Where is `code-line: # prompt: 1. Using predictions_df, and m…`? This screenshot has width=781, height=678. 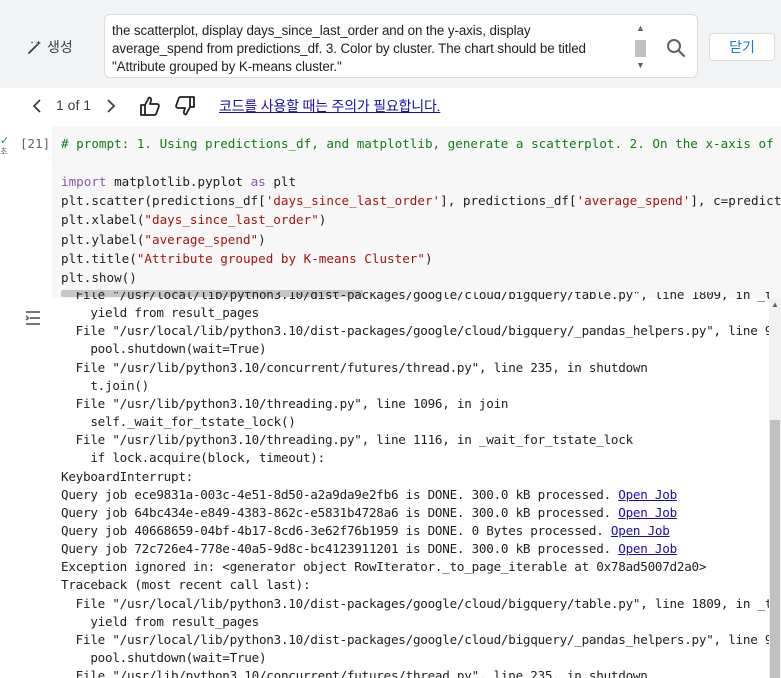
code-line: # prompt: 1. Using predictions_df, and m… is located at coordinates (421, 143).